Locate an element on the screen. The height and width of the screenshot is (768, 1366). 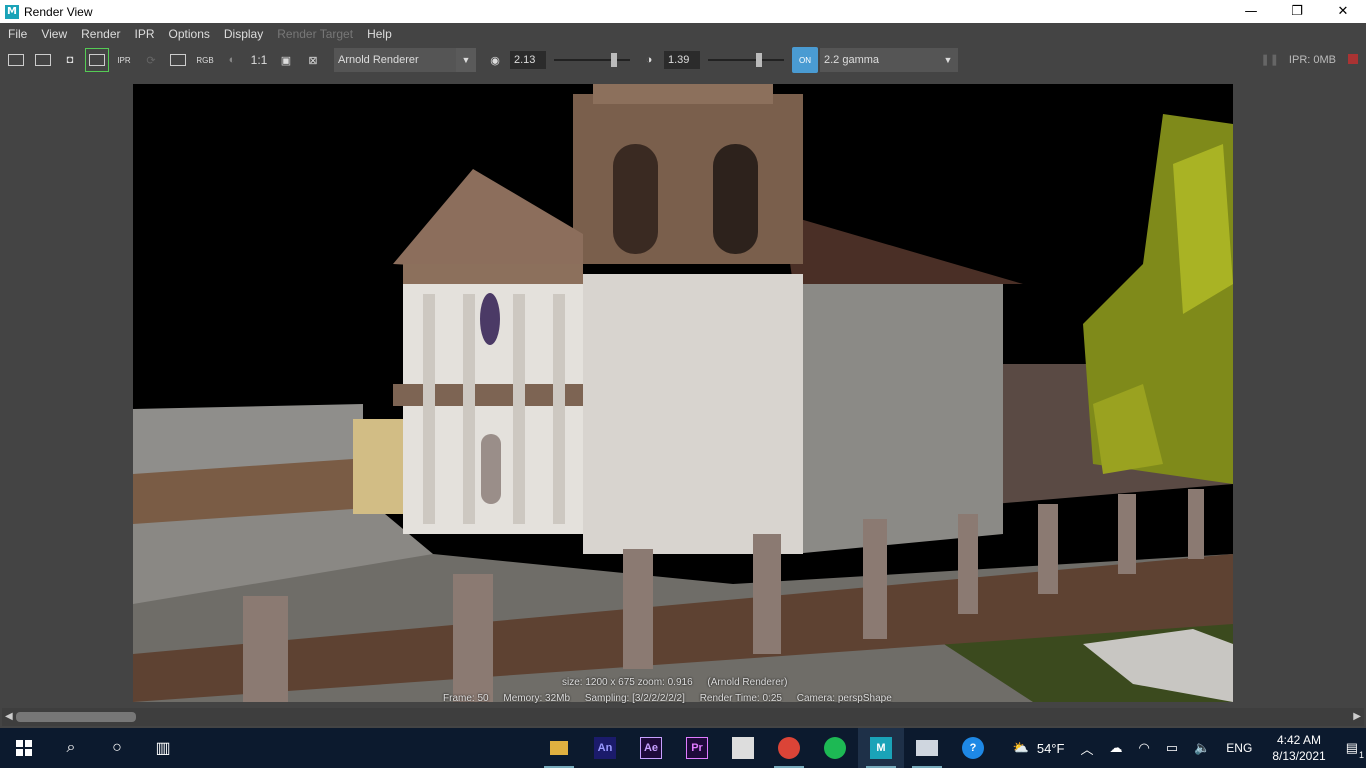
premiere-icon: Pr is located at coordinates (697, 748).